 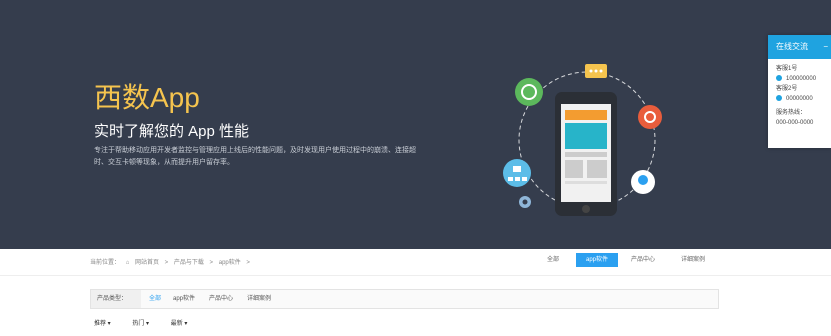 What do you see at coordinates (105, 263) in the screenshot?
I see `breadcrumb-prefix: 当前位置：` at bounding box center [105, 263].